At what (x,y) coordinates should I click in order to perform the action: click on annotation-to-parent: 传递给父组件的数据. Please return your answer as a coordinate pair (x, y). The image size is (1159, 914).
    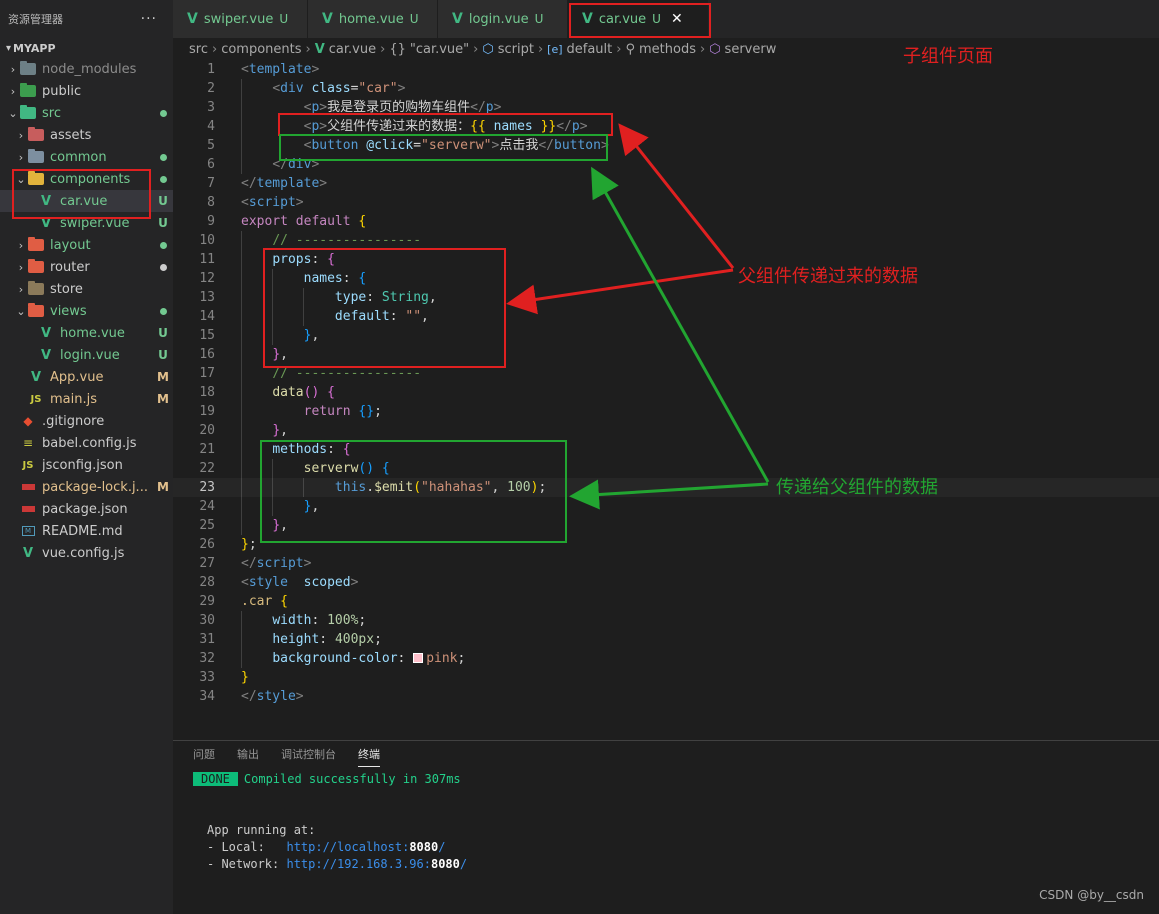
    Looking at the image, I should click on (857, 487).